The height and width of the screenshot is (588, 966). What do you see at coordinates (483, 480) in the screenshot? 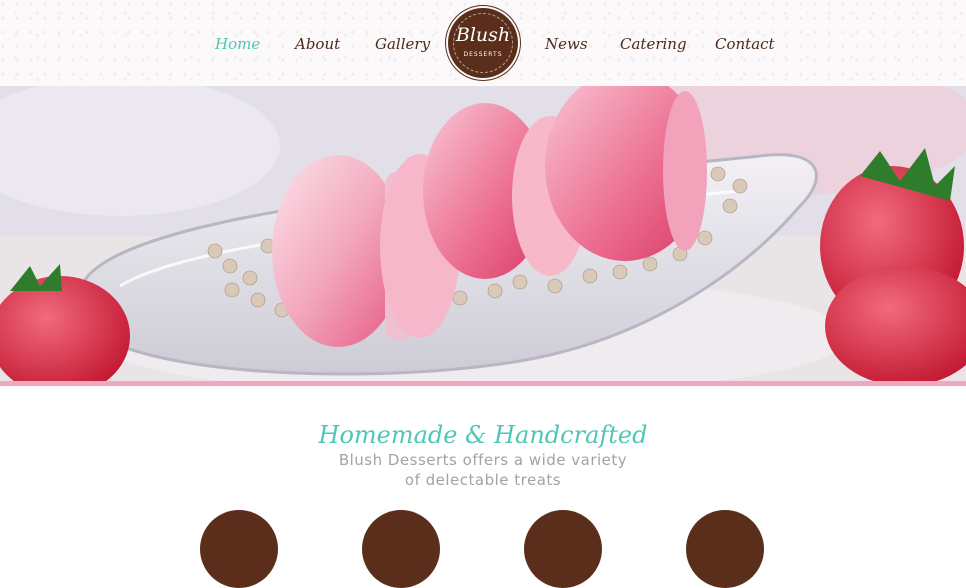
I see `intro-line-2: of delectable treats` at bounding box center [483, 480].